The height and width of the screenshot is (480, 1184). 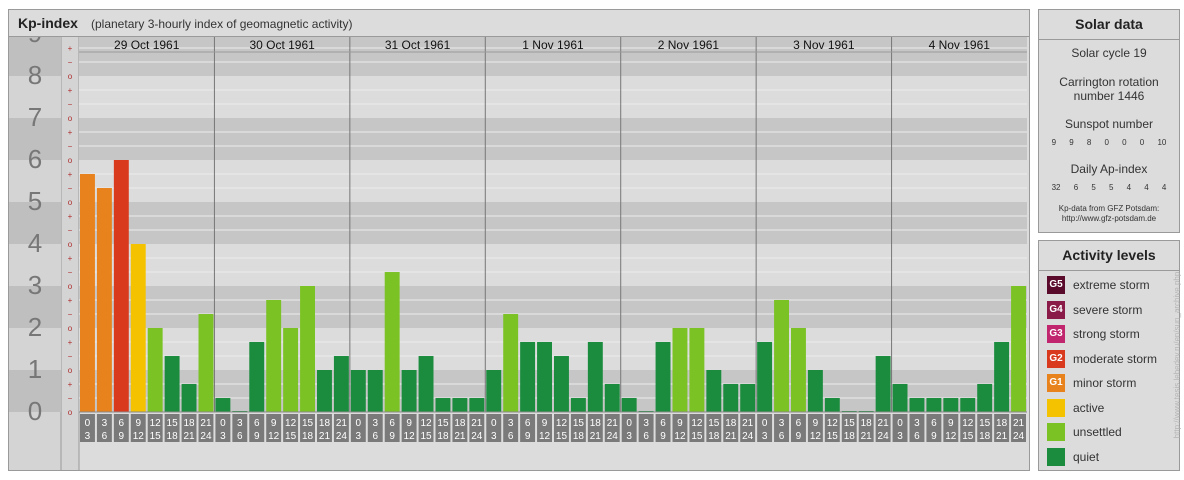 I want to click on interval-start: 15, so click(x=308, y=423).